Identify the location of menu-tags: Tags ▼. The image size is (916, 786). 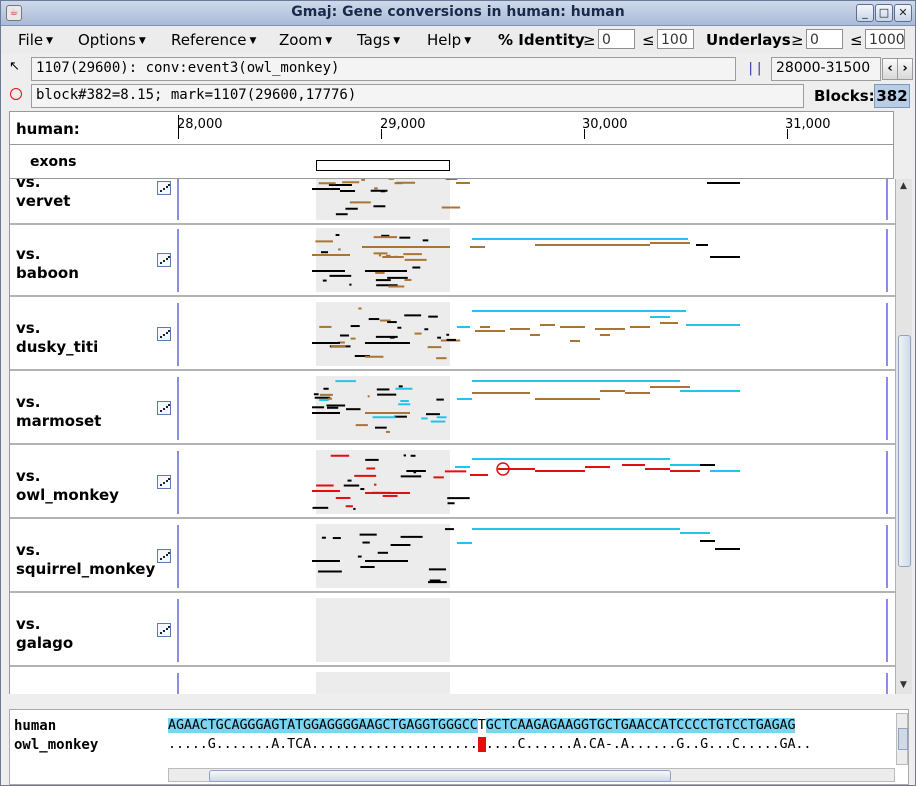
(378, 40).